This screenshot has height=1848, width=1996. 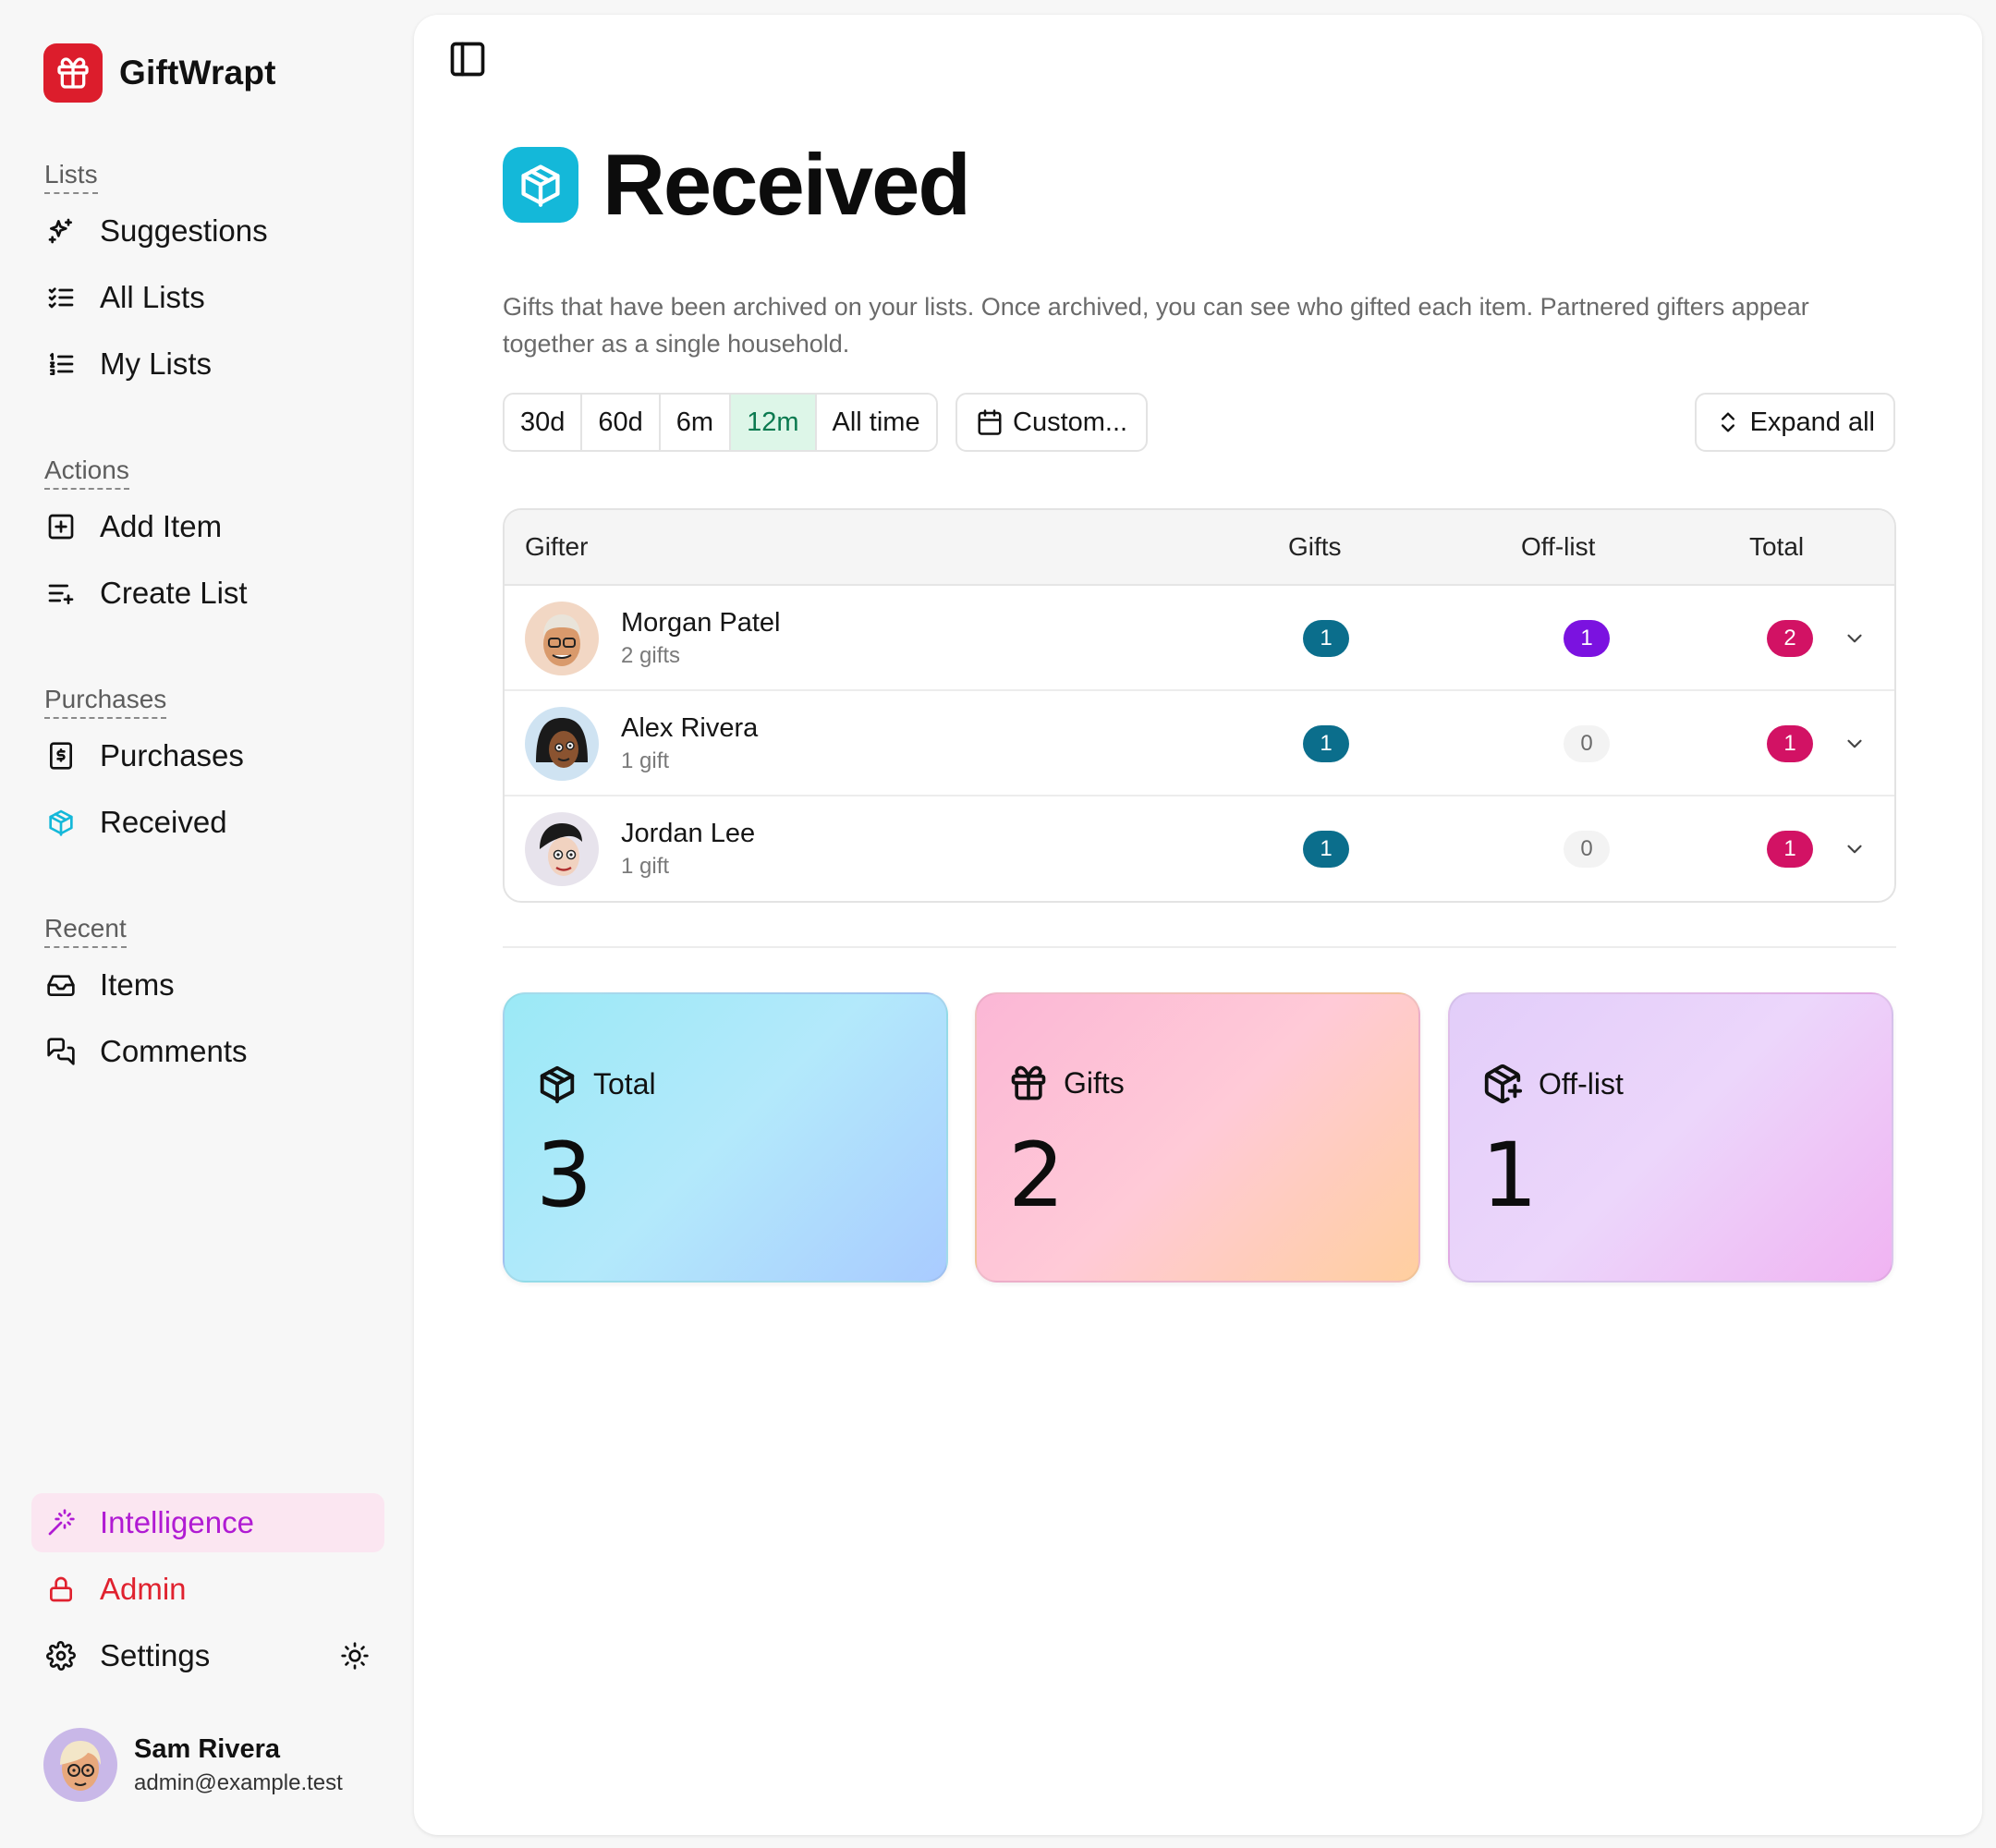 I want to click on table-row: Alex Rivera 1 gift 1 0 1, so click(x=1199, y=743).